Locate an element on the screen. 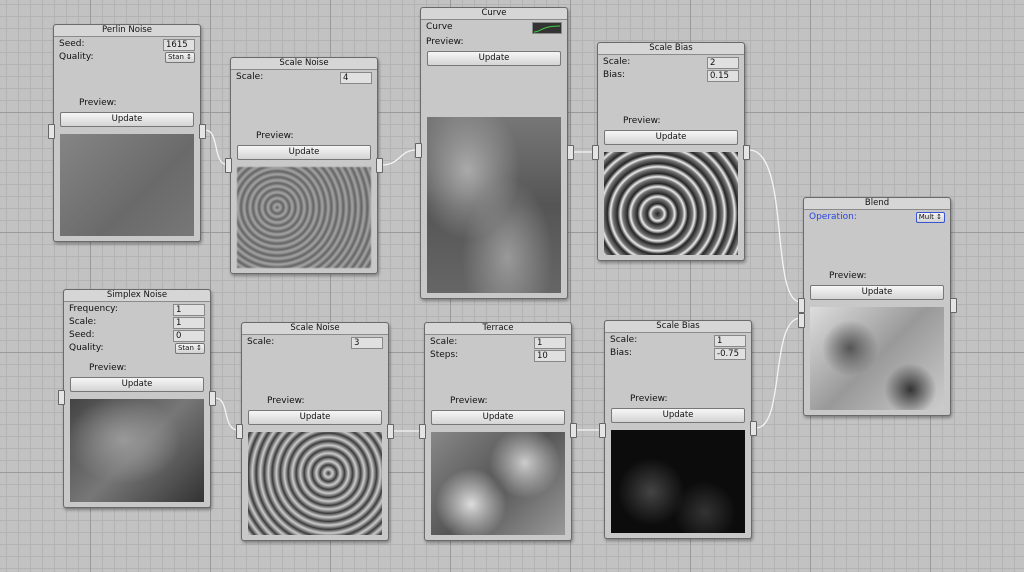  bias-field: -0.75 is located at coordinates (730, 354).